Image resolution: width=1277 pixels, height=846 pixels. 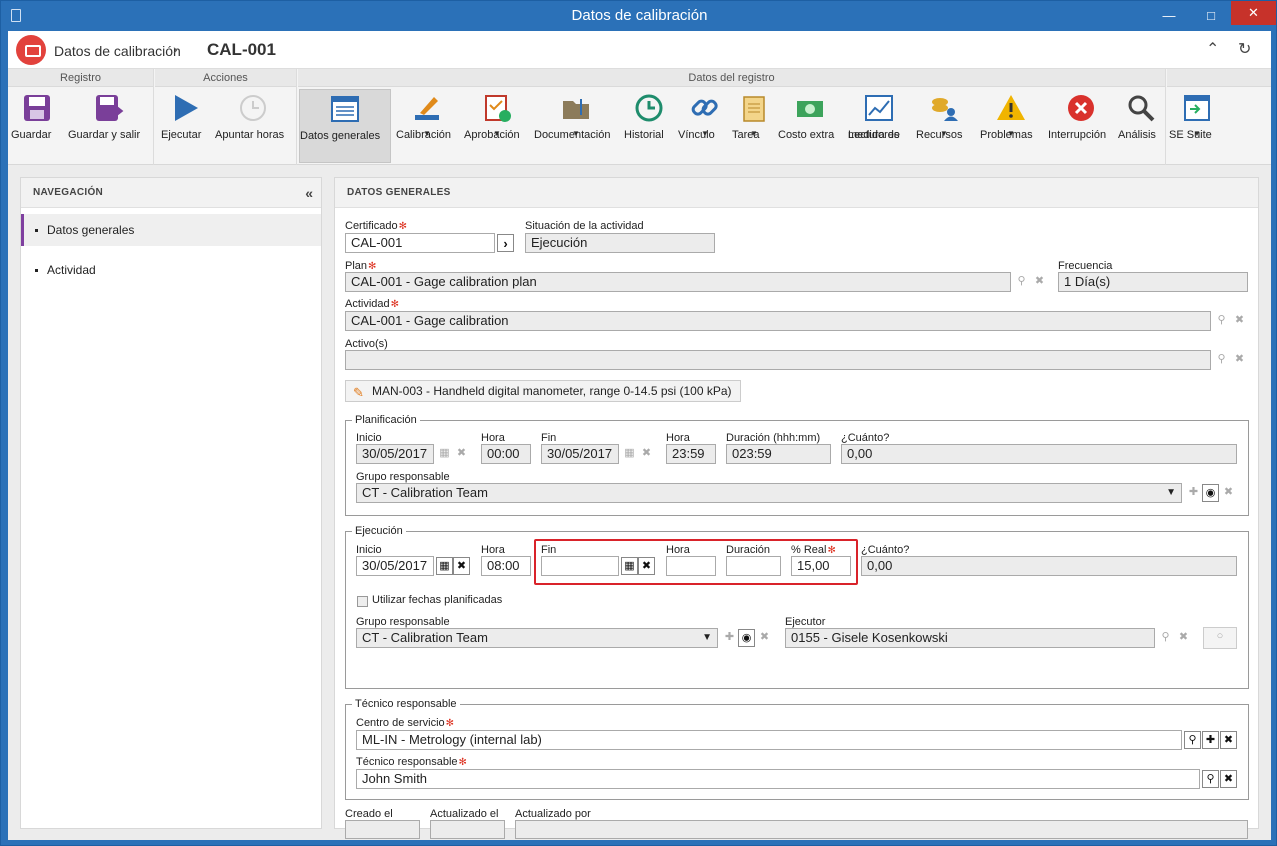 What do you see at coordinates (810, 126) in the screenshot?
I see `extra-cost-button: Costo extra` at bounding box center [810, 126].